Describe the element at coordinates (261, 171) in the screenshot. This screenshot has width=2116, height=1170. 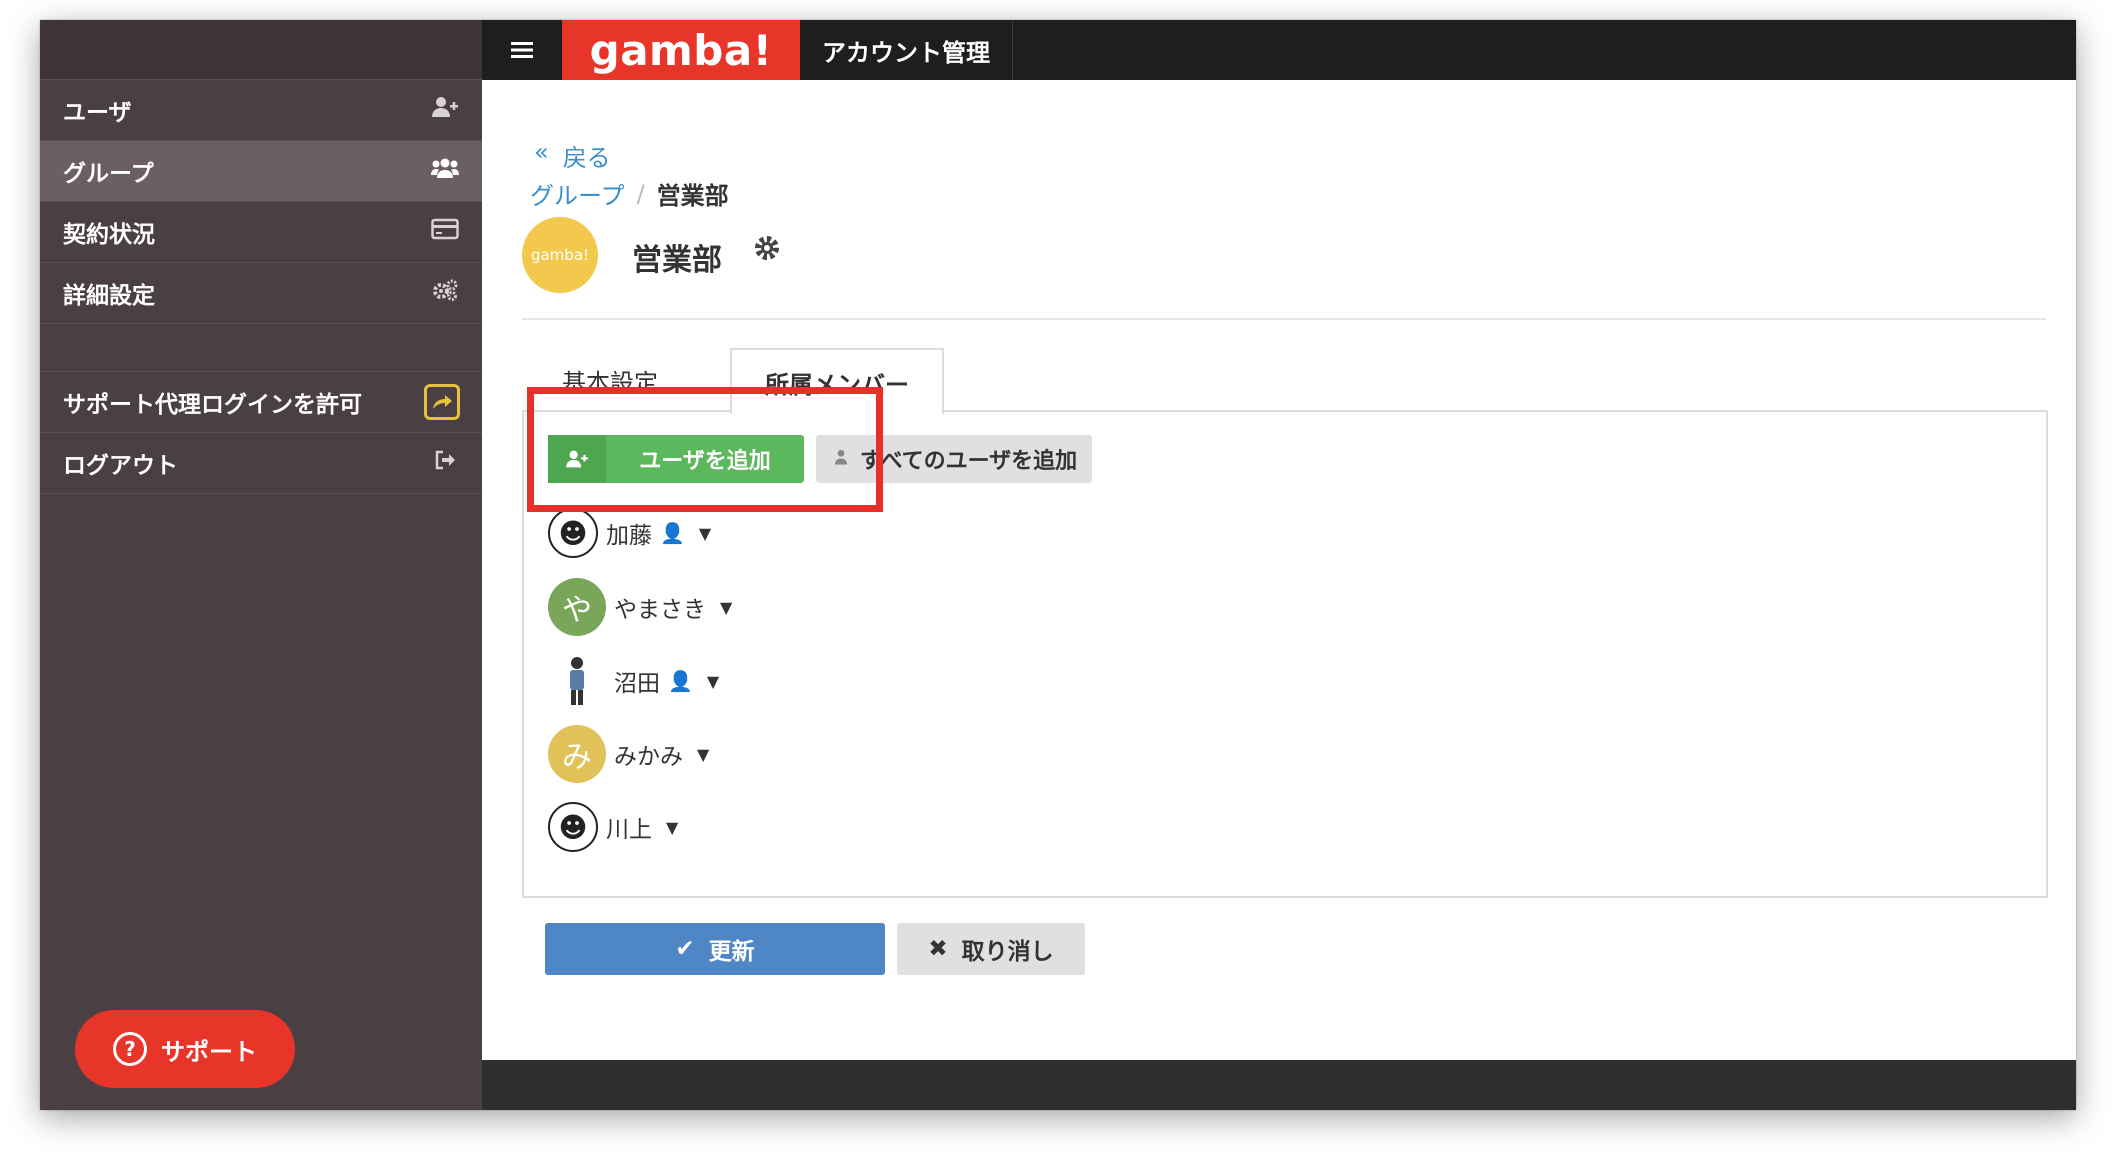
I see `sidebar-item-groups: グループ` at that location.